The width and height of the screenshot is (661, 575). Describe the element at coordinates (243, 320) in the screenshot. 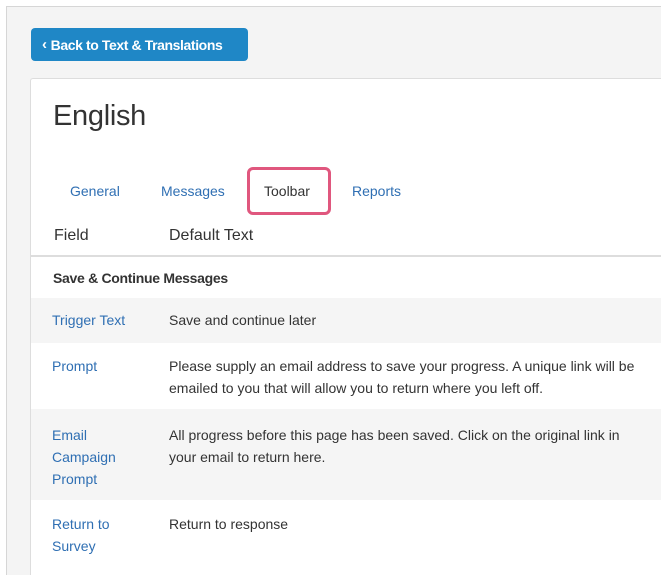

I see `default-text-value: Save and continue later` at that location.